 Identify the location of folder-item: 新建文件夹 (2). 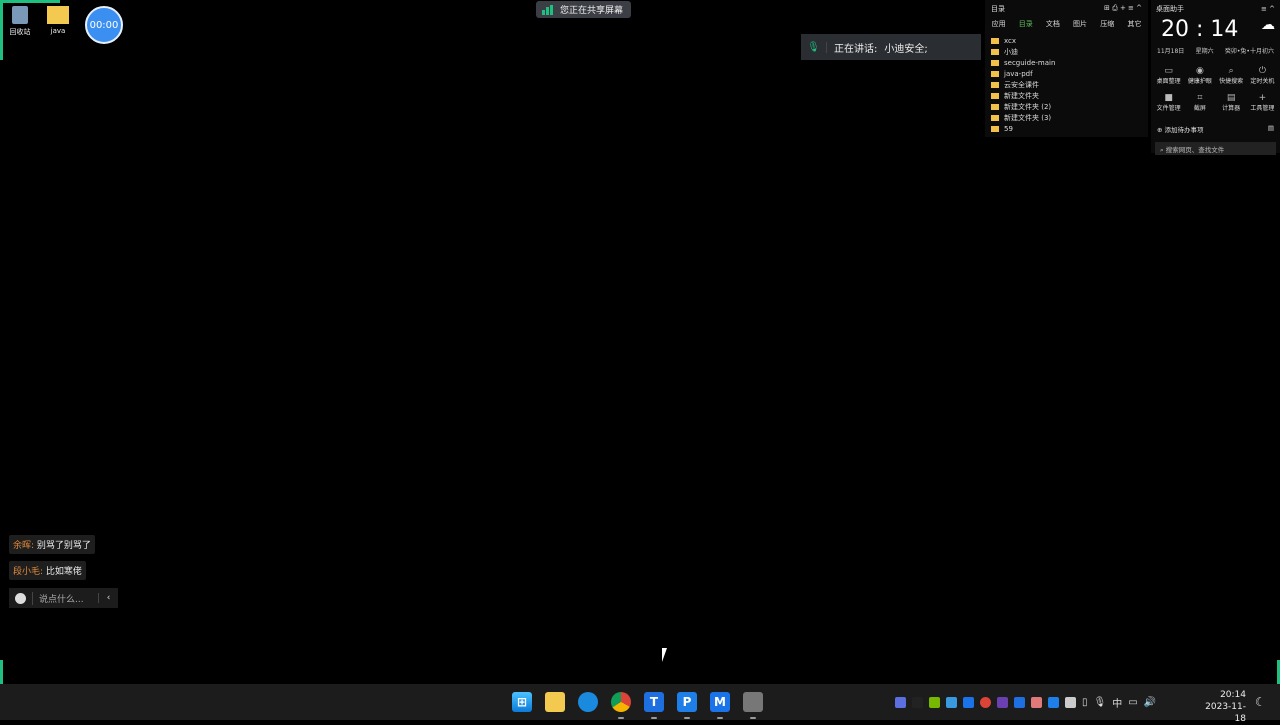
(1066, 106).